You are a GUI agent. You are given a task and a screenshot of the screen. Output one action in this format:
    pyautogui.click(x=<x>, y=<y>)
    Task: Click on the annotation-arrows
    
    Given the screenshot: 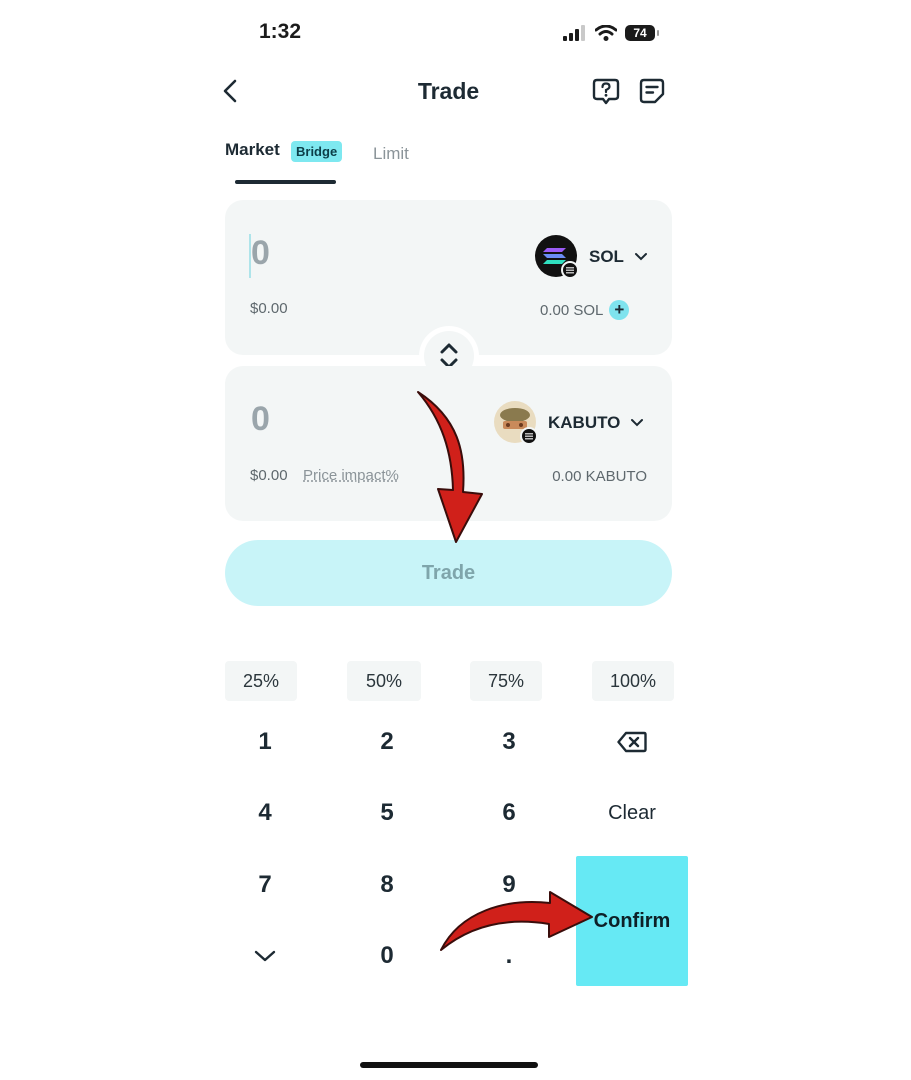 What is the action you would take?
    pyautogui.click(x=505, y=671)
    